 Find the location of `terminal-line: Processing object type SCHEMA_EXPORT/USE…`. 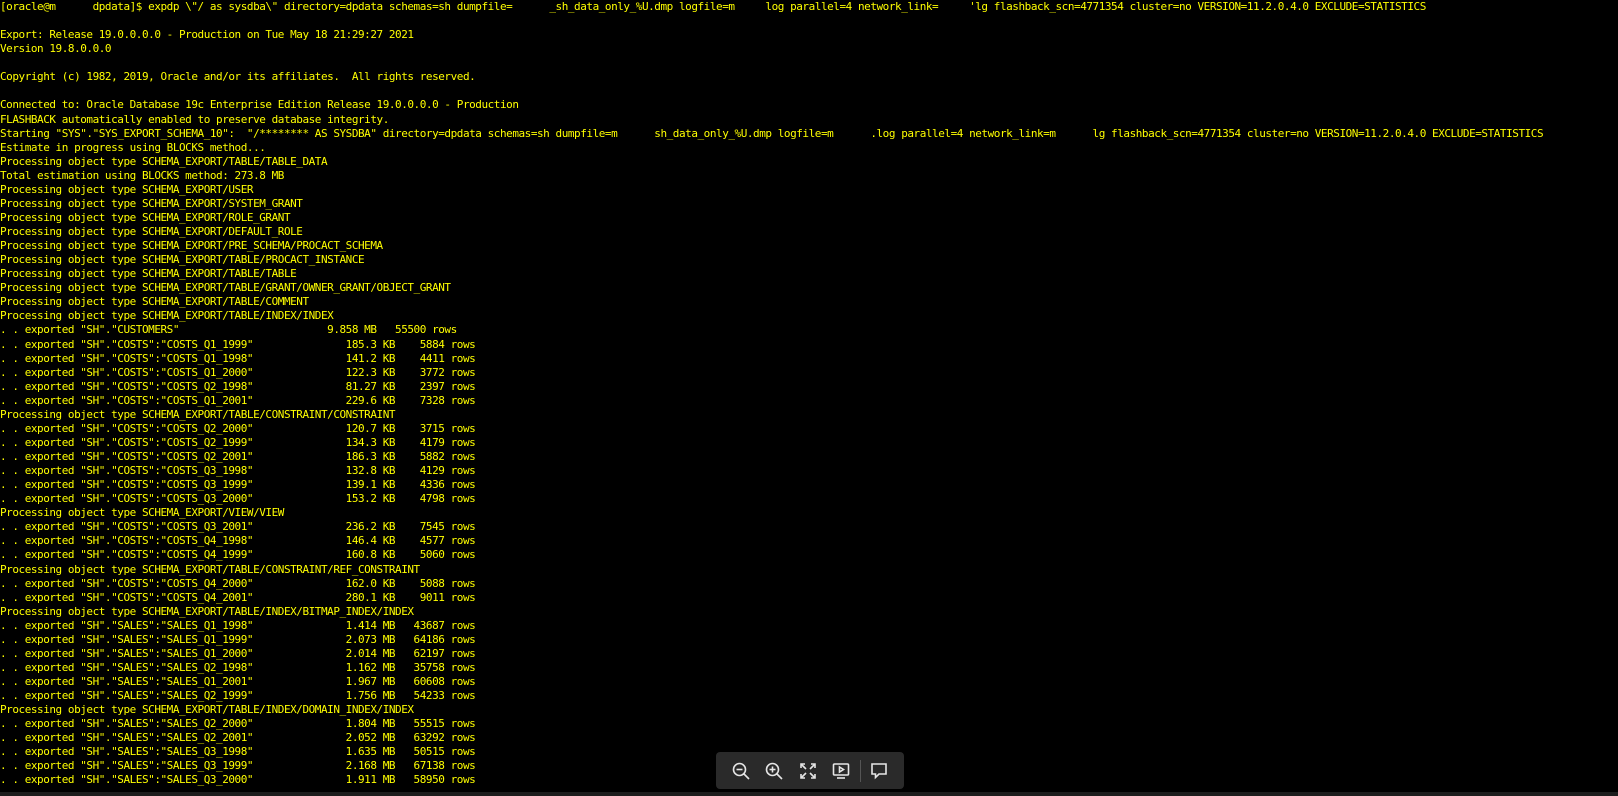

terminal-line: Processing object type SCHEMA_EXPORT/USE… is located at coordinates (127, 189).